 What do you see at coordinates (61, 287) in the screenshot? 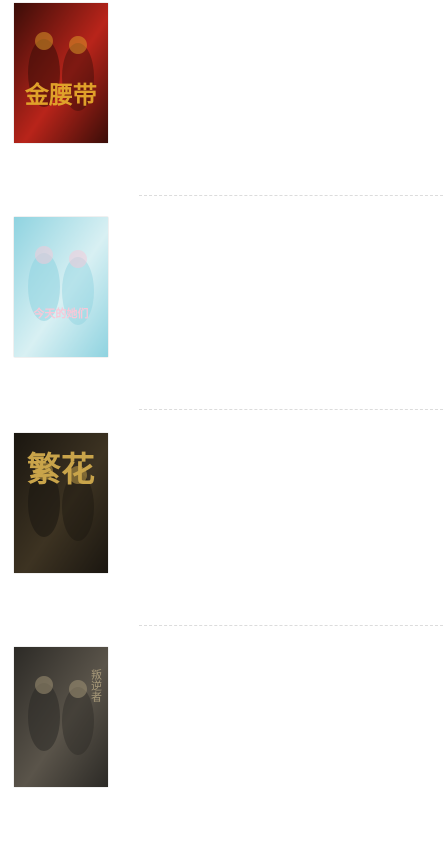
I see `poster-image: 今天的她们` at bounding box center [61, 287].